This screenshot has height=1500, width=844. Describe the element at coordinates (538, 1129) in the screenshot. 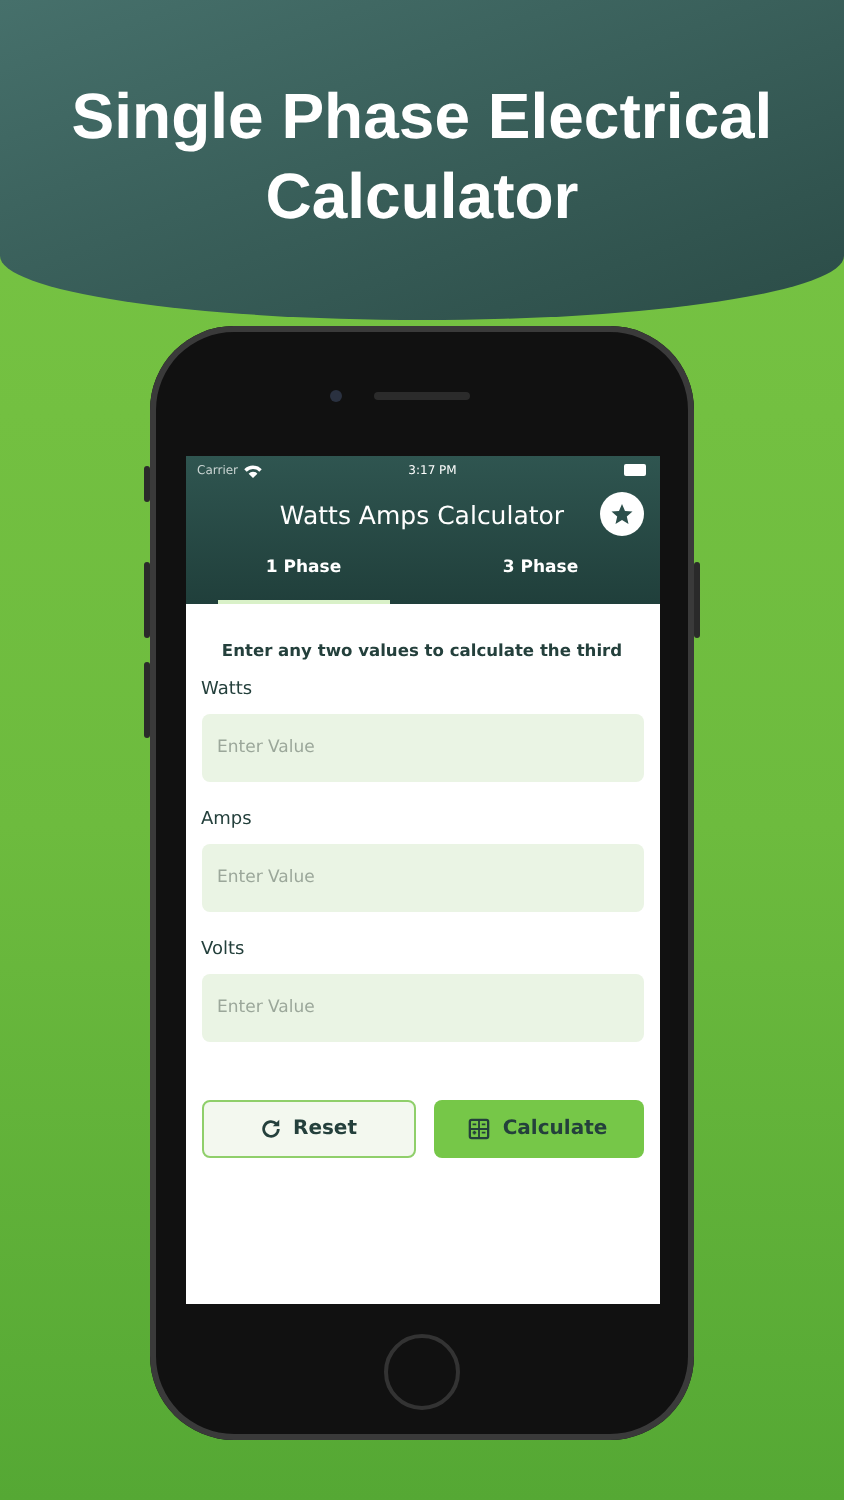

I see `calculate-button: Calculate` at that location.